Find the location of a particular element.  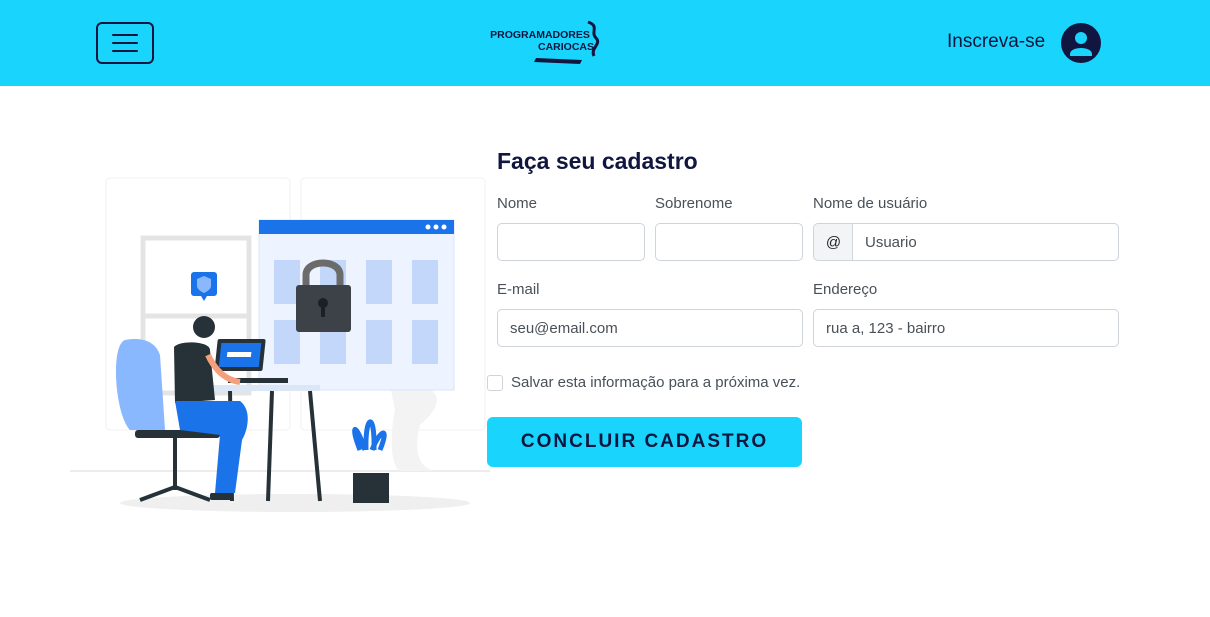

logo-text-line2: CARIOCAS is located at coordinates (566, 47).